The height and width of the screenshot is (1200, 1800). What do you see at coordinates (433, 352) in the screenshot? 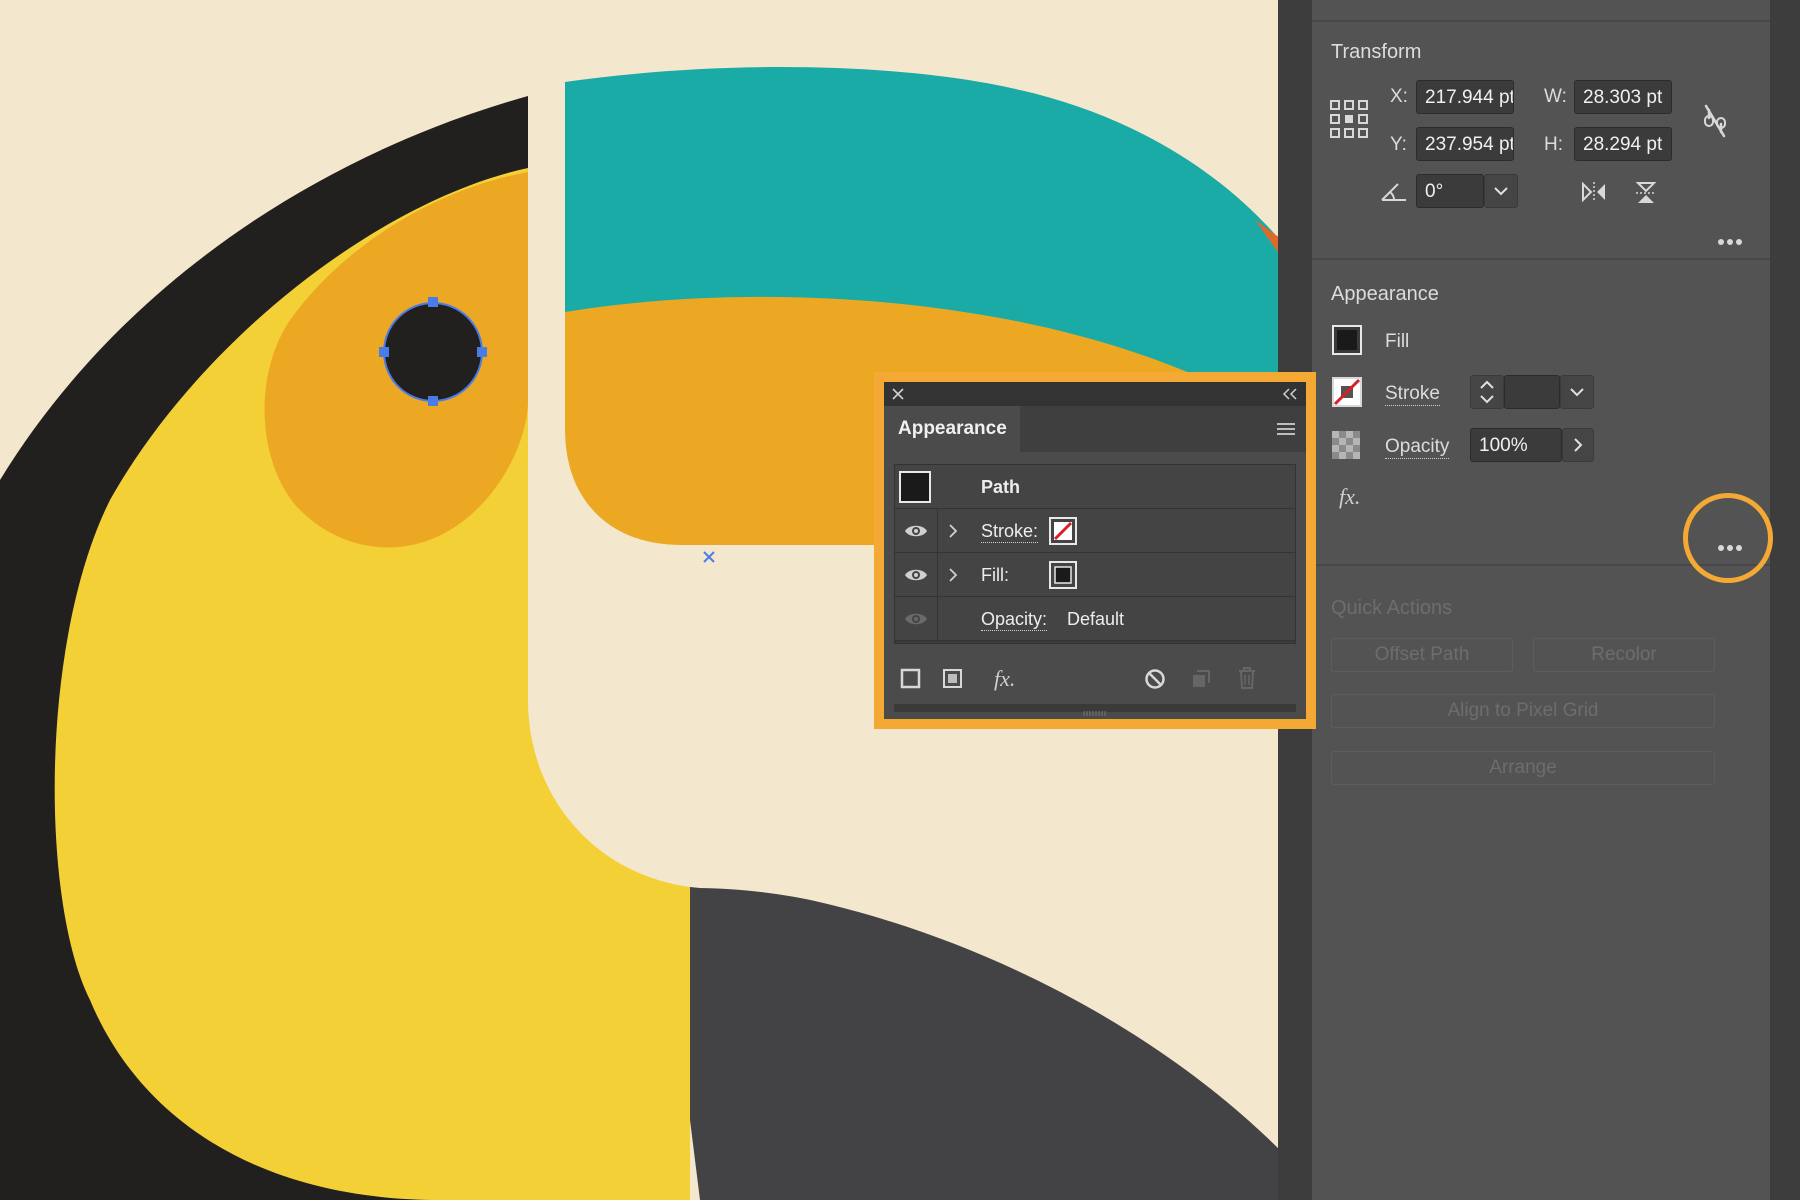
I see `toucan-eye-selected` at bounding box center [433, 352].